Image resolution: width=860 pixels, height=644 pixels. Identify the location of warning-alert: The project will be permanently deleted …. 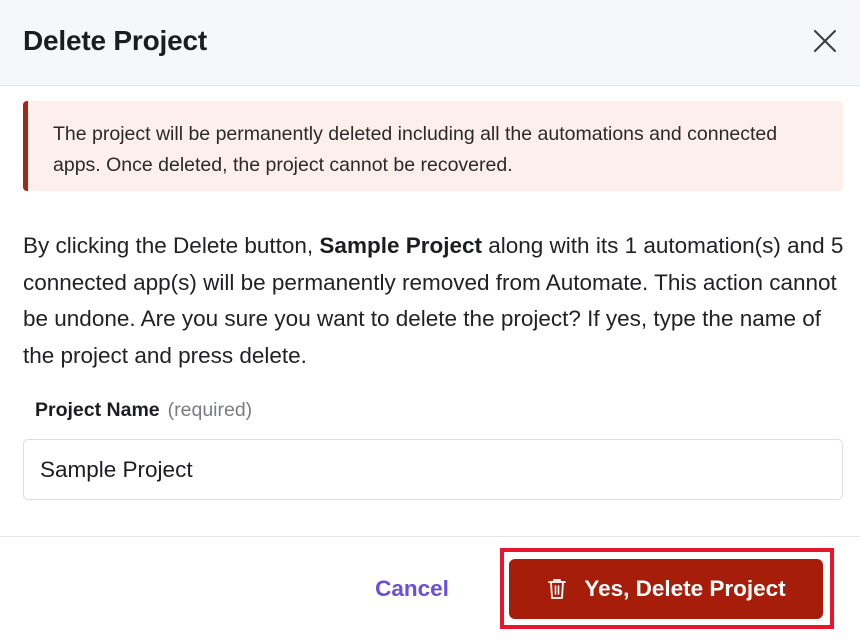
(433, 146).